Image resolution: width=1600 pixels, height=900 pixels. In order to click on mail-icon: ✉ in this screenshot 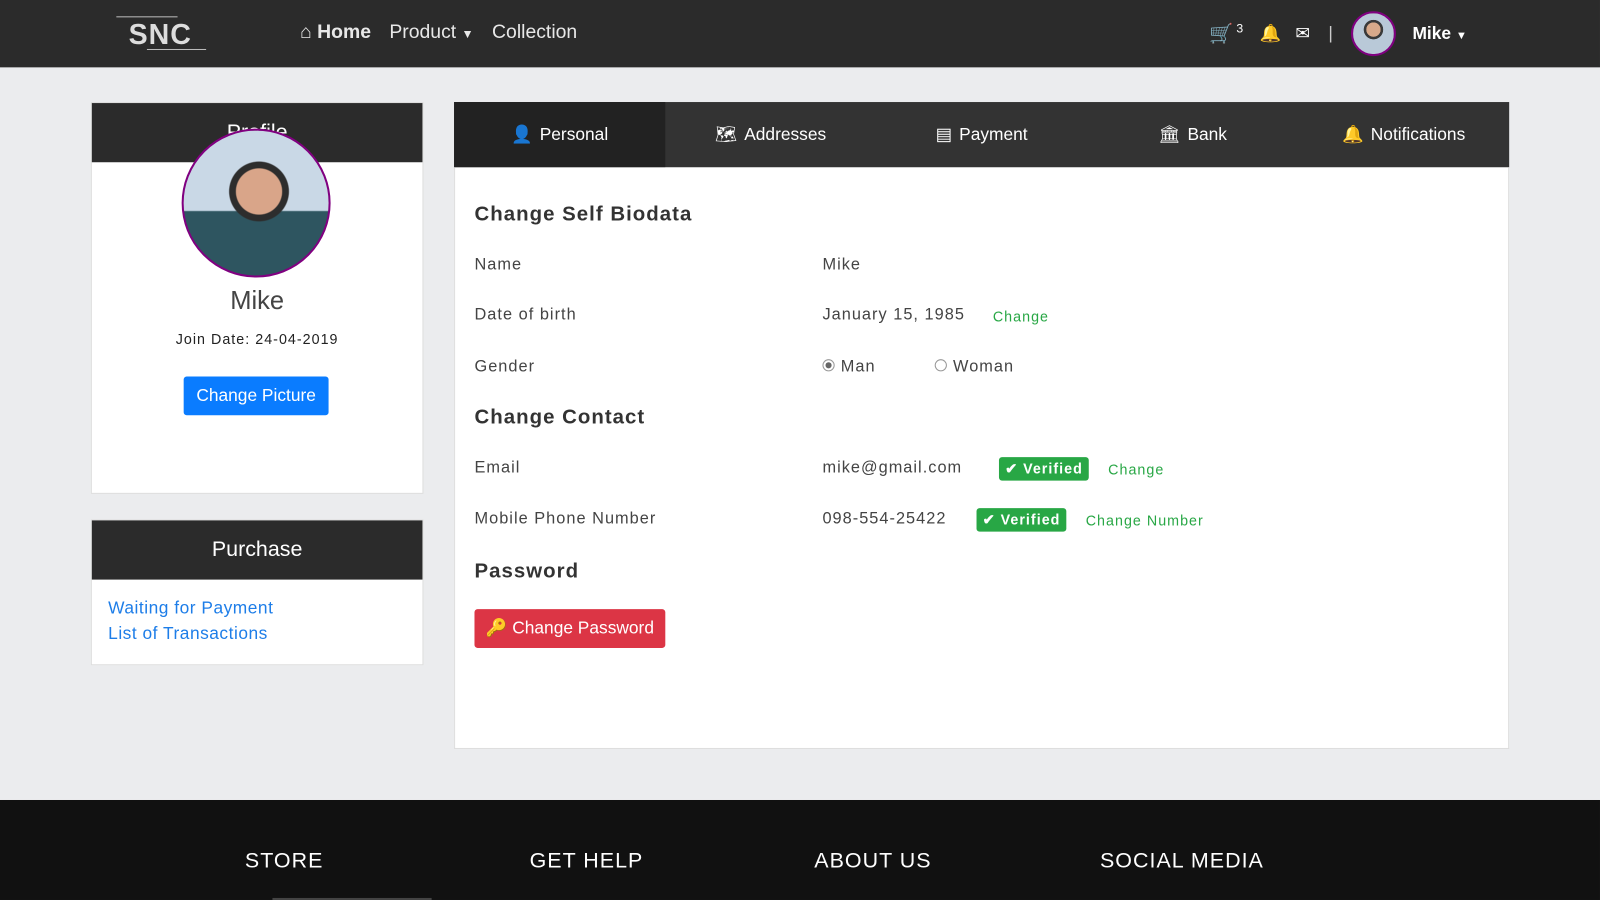, I will do `click(1302, 33)`.